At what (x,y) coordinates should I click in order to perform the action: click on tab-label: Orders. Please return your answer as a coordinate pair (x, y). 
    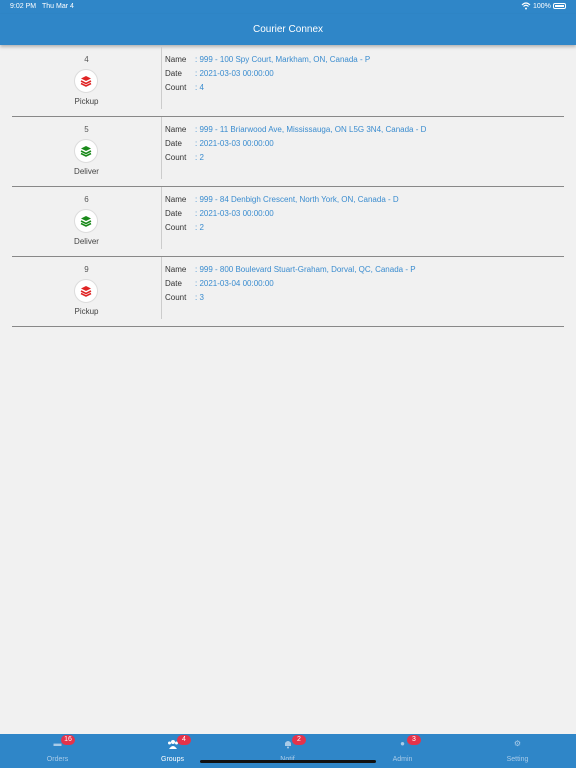
    Looking at the image, I should click on (57, 759).